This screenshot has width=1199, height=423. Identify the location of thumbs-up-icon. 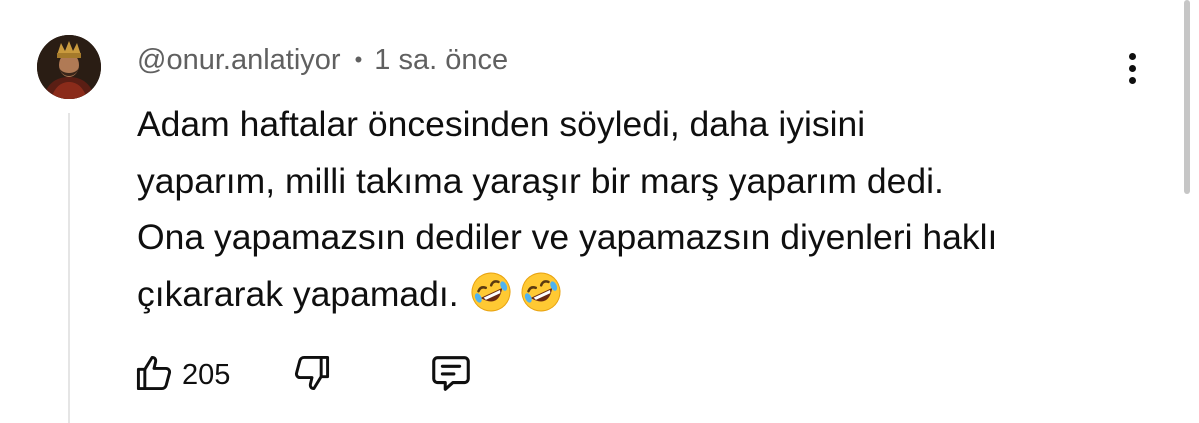
(154, 375).